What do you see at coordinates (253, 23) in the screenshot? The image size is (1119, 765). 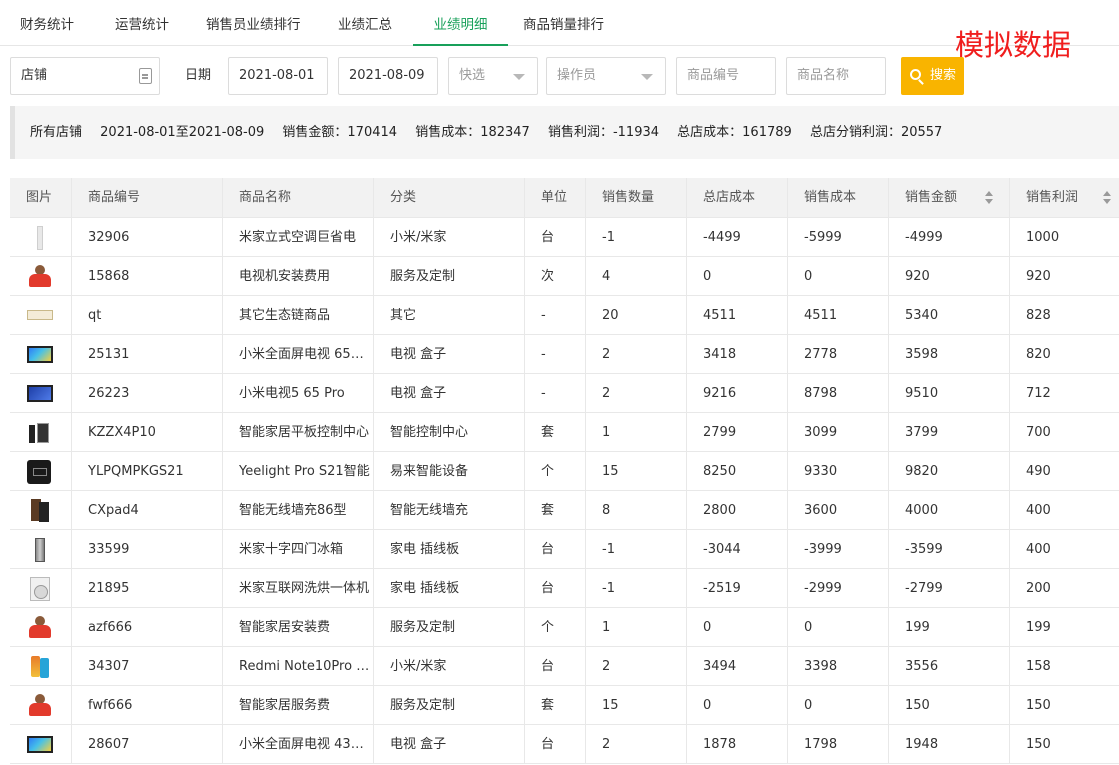 I see `tab-salesperson-ranking: 销售员业绩排行` at bounding box center [253, 23].